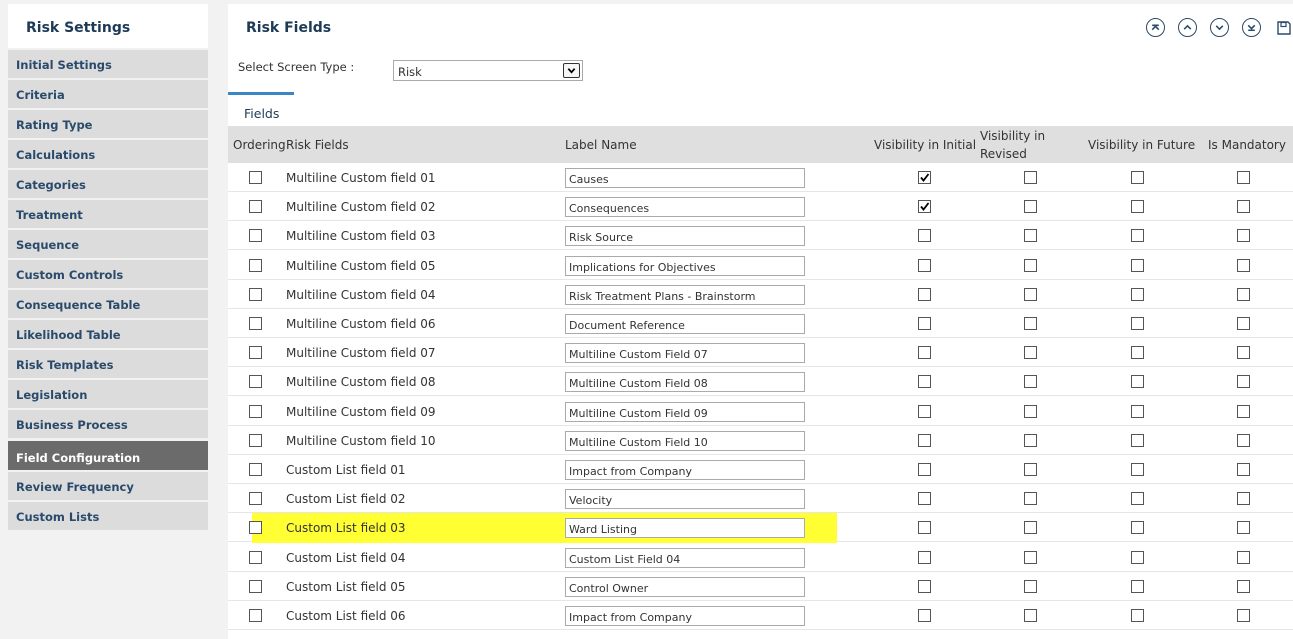  I want to click on sidebar-item-categories: Categories, so click(108, 184).